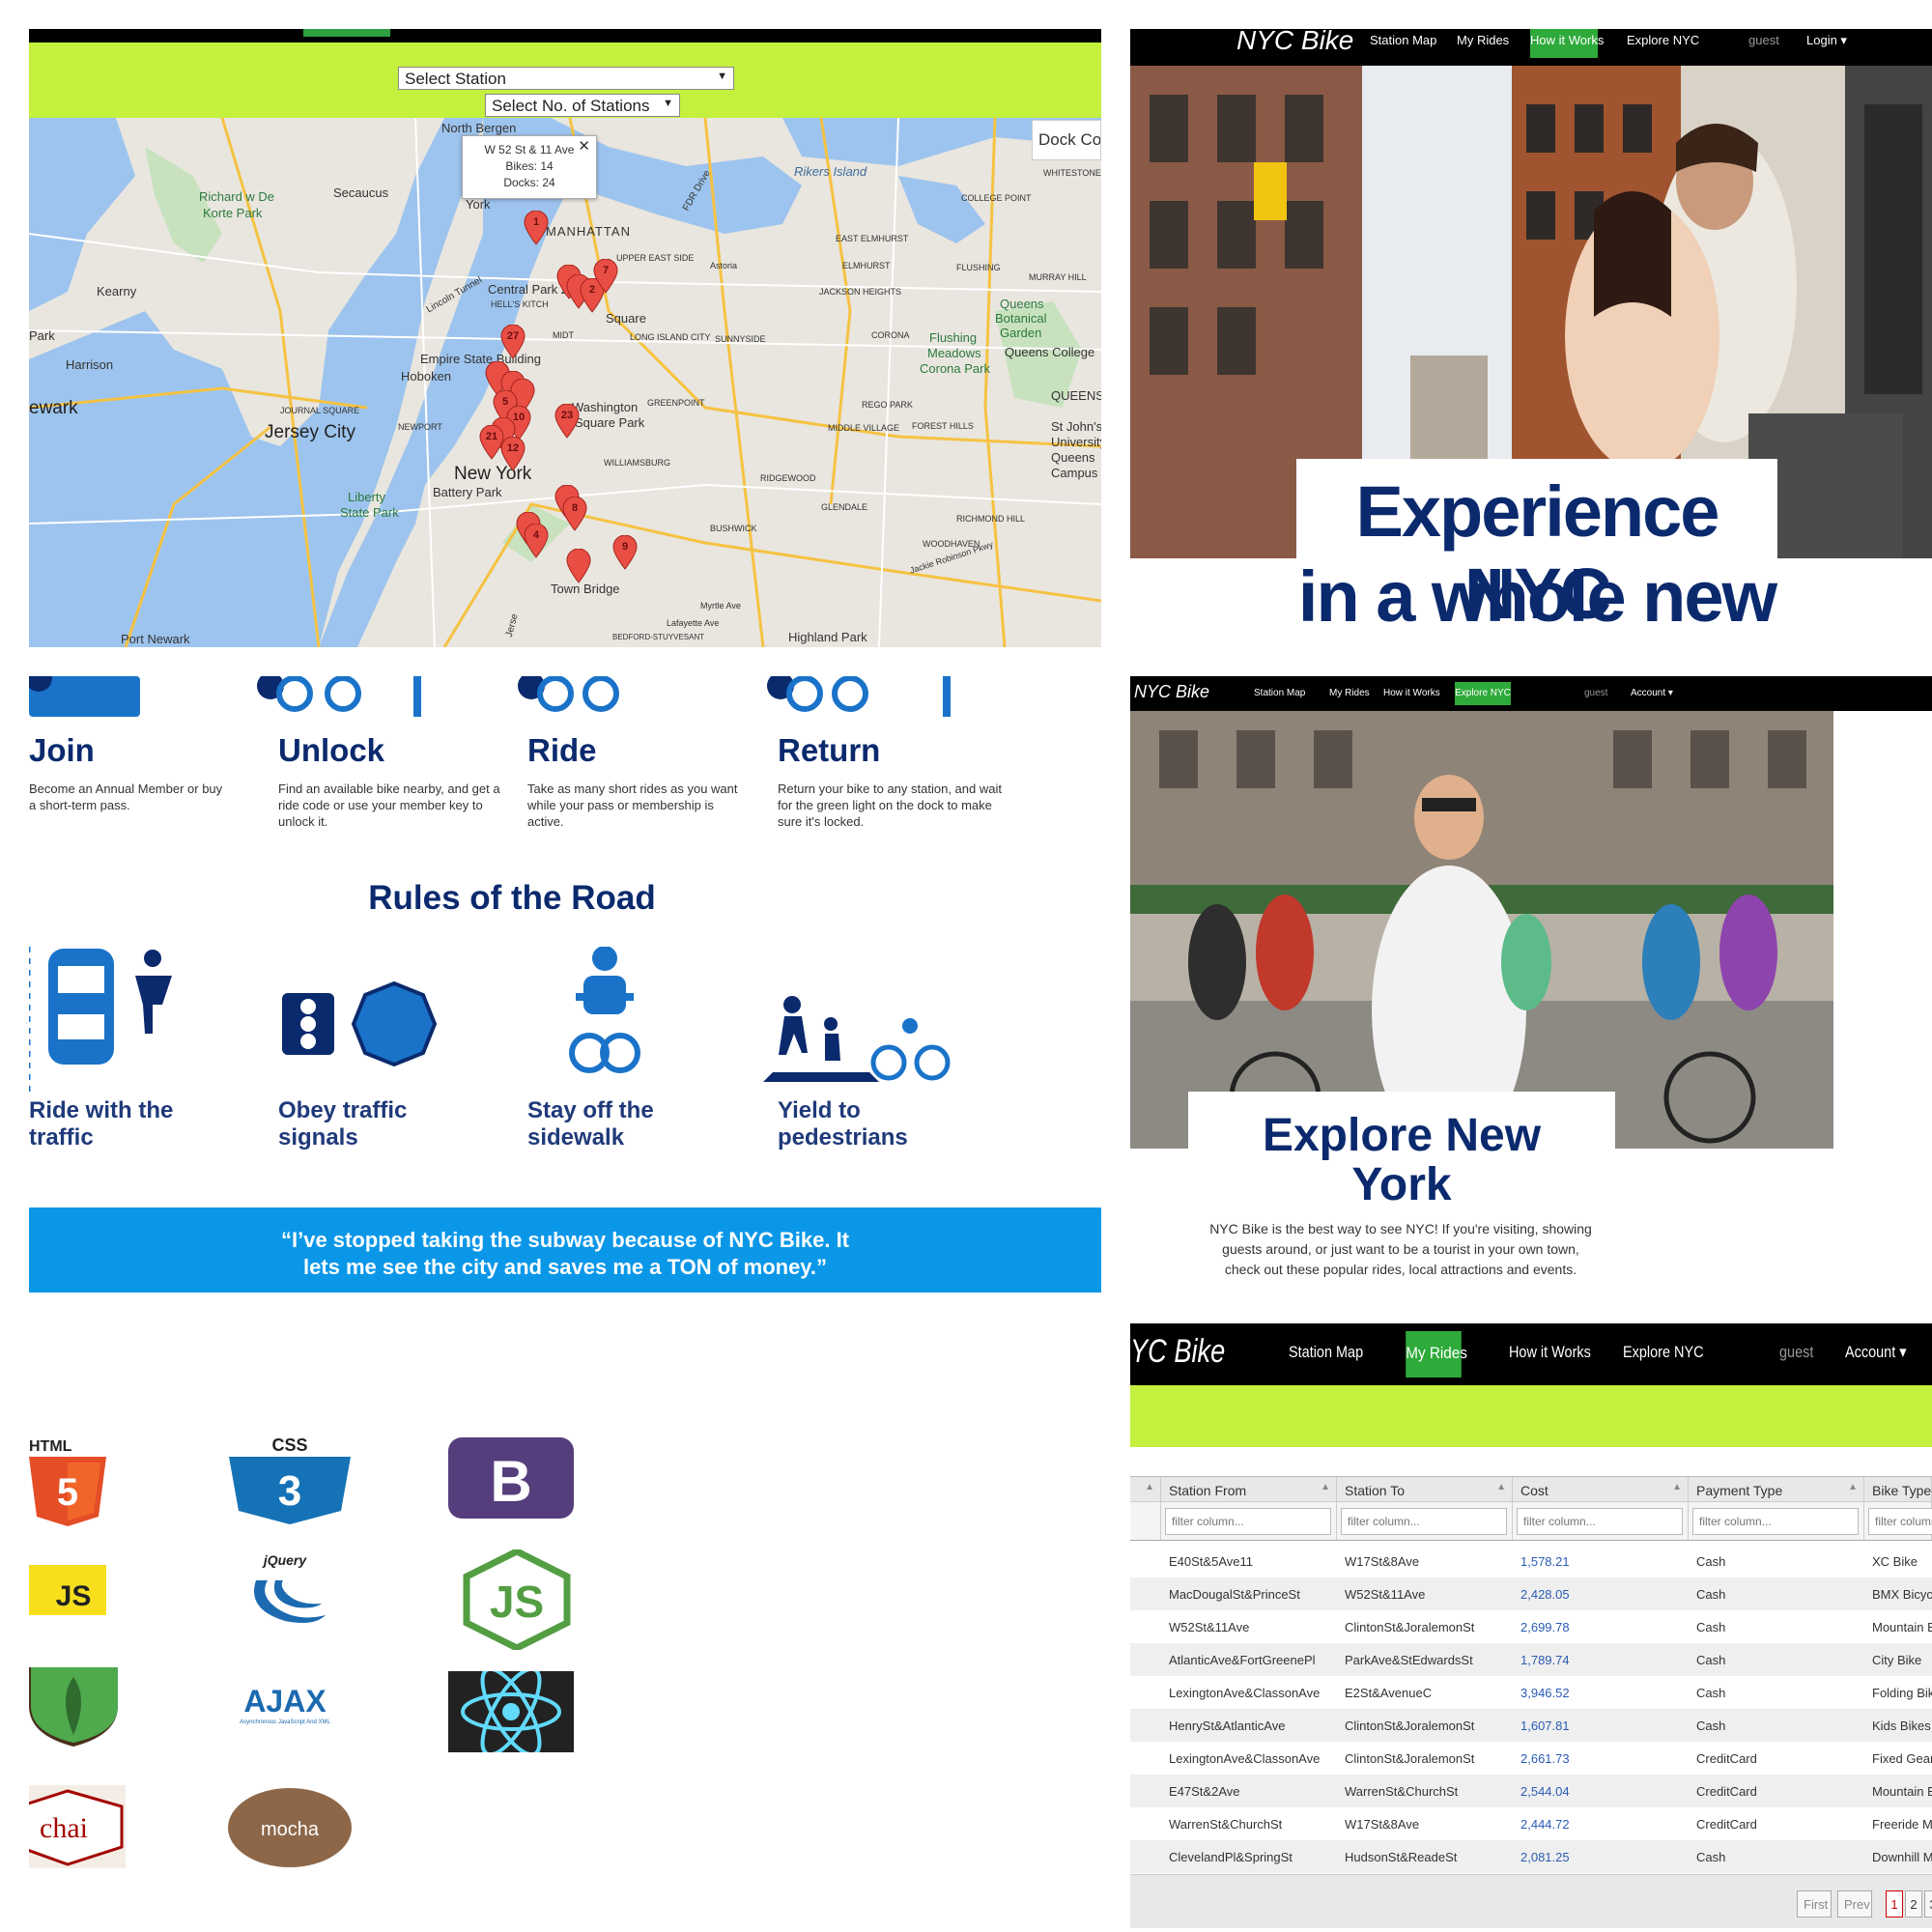  Describe the element at coordinates (605, 276) in the screenshot. I see `station-marker: 7` at that location.